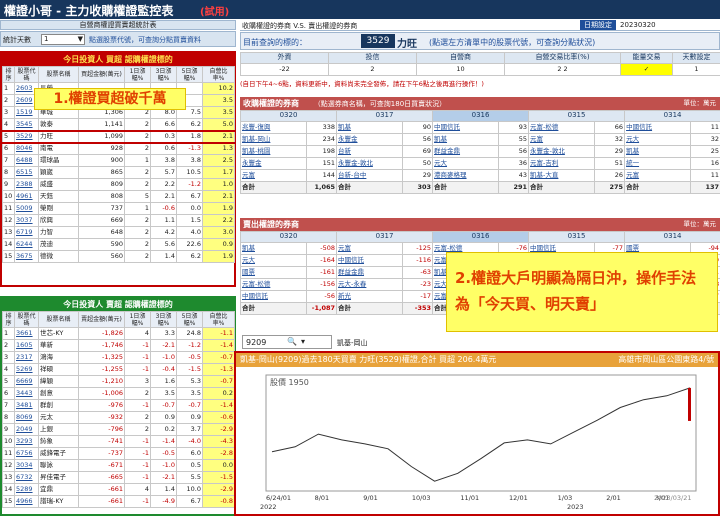 Image resolution: width=720 pixels, height=516 pixels. Describe the element at coordinates (638, 25) in the screenshot. I see `date-value: 20230320` at that location.